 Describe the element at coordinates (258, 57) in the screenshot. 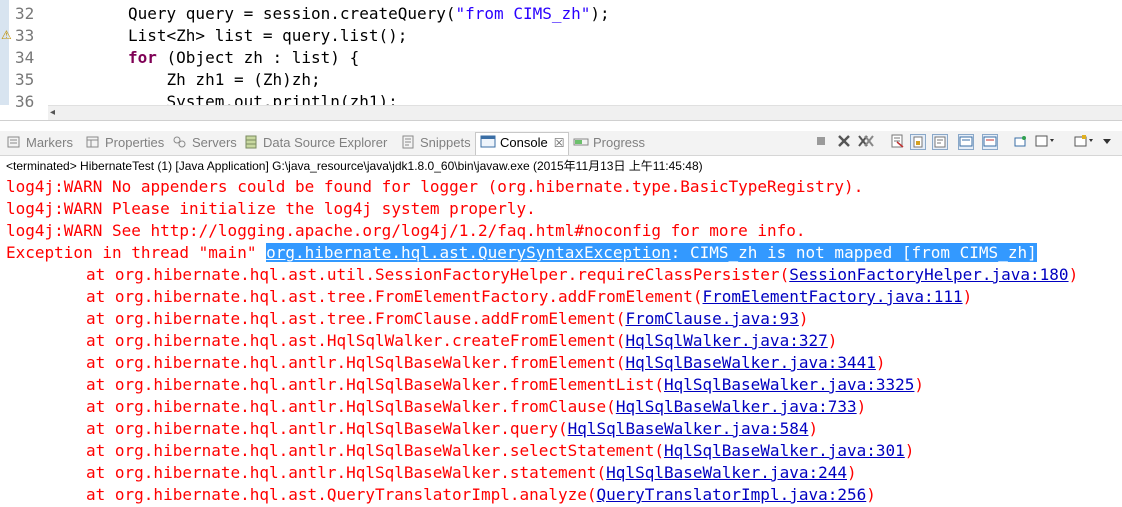

I see `code-token: (Object zh : list) {` at that location.